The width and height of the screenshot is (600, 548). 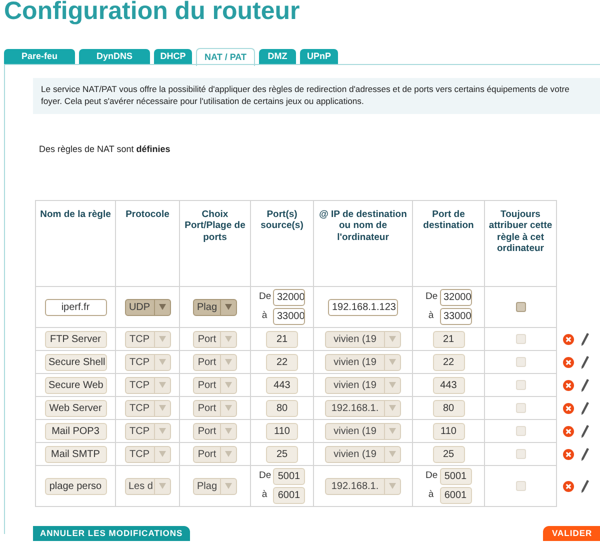 What do you see at coordinates (363, 307) in the screenshot?
I see `input-field: 192.168.1.123` at bounding box center [363, 307].